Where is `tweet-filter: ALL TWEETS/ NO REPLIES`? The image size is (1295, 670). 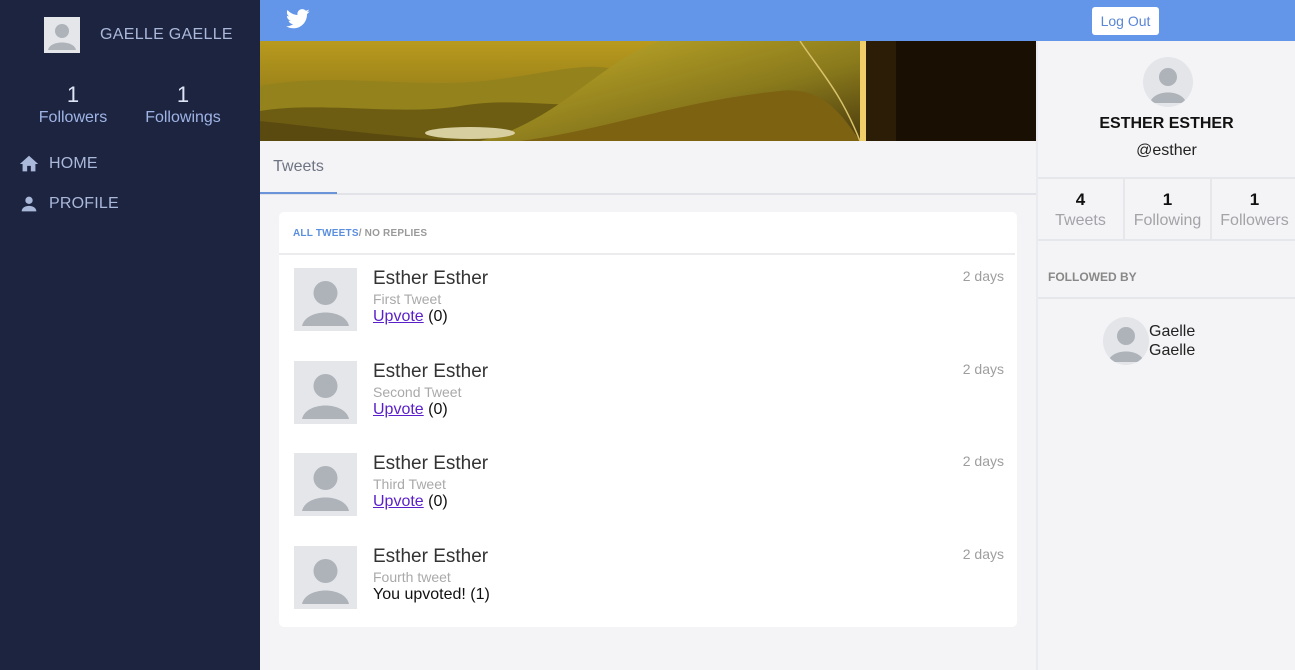 tweet-filter: ALL TWEETS/ NO REPLIES is located at coordinates (360, 233).